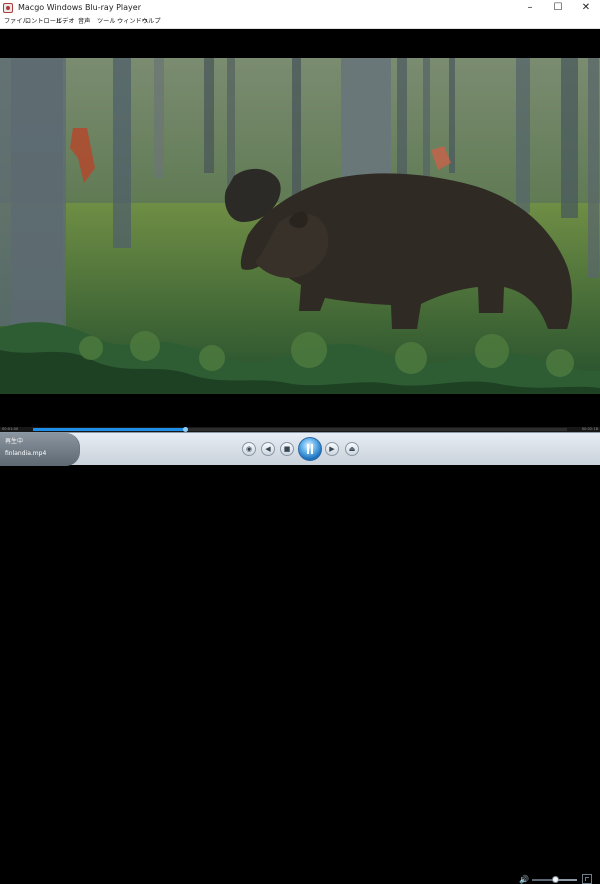 This screenshot has width=600, height=884. I want to click on volume-level, so click(543, 880).